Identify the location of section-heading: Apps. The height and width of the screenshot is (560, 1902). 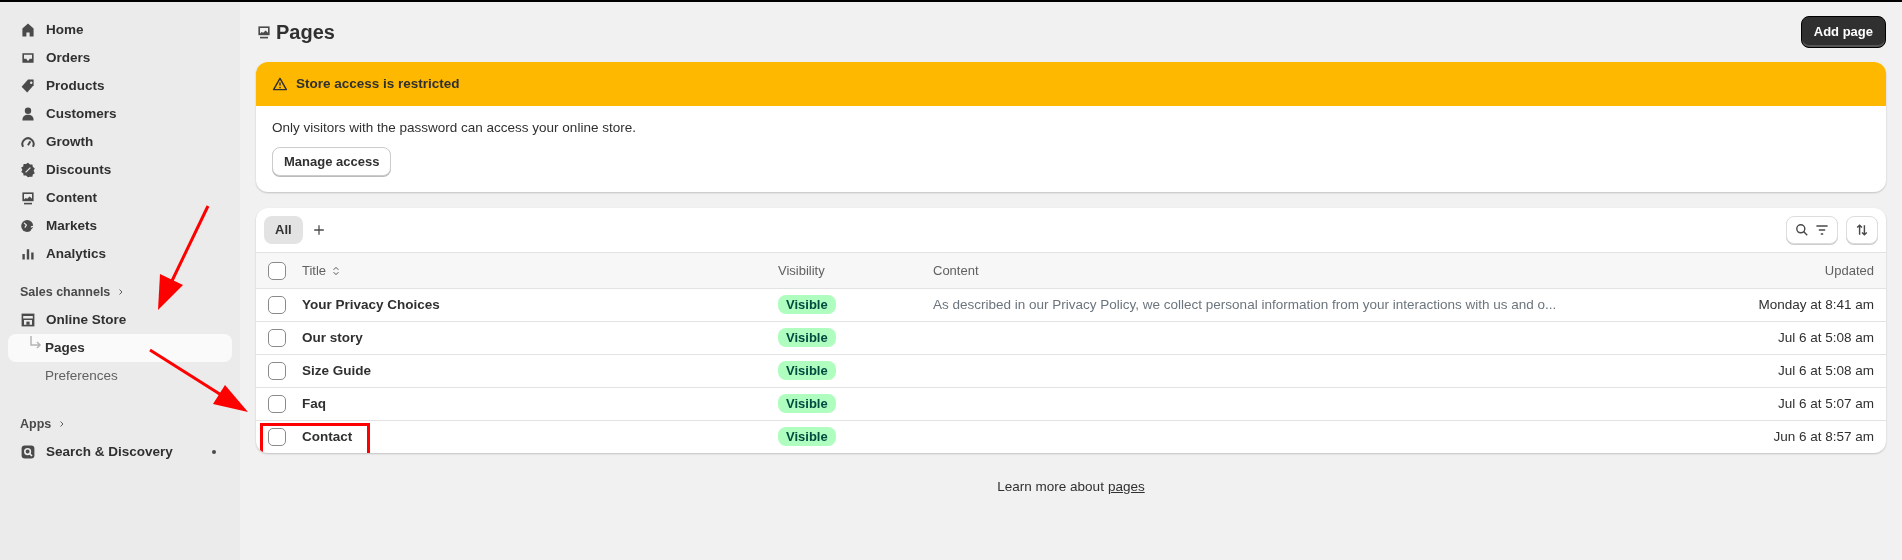
(36, 424).